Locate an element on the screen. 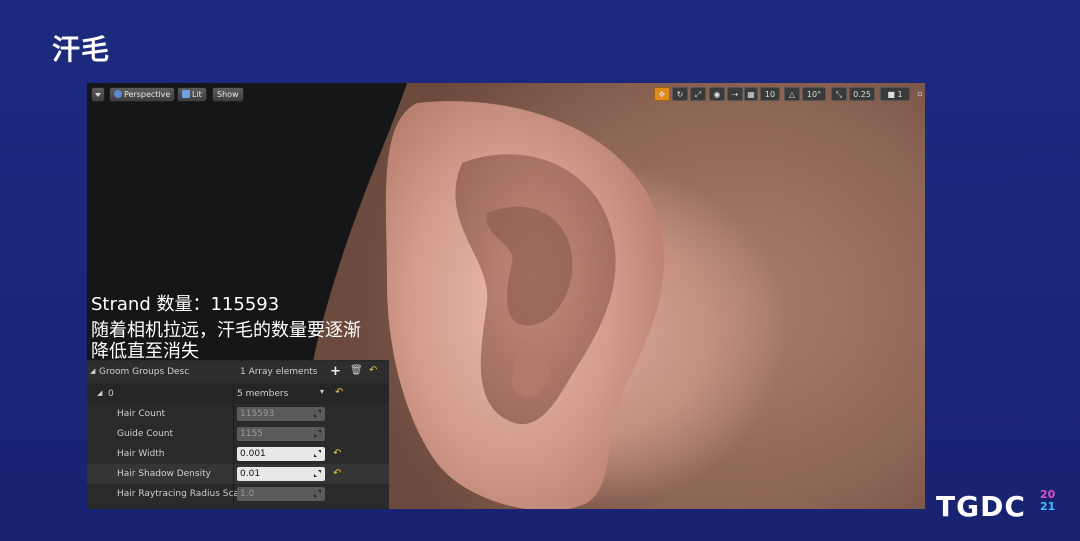 This screenshot has height=541, width=1080. tgdc-logo: TGDC is located at coordinates (981, 506).